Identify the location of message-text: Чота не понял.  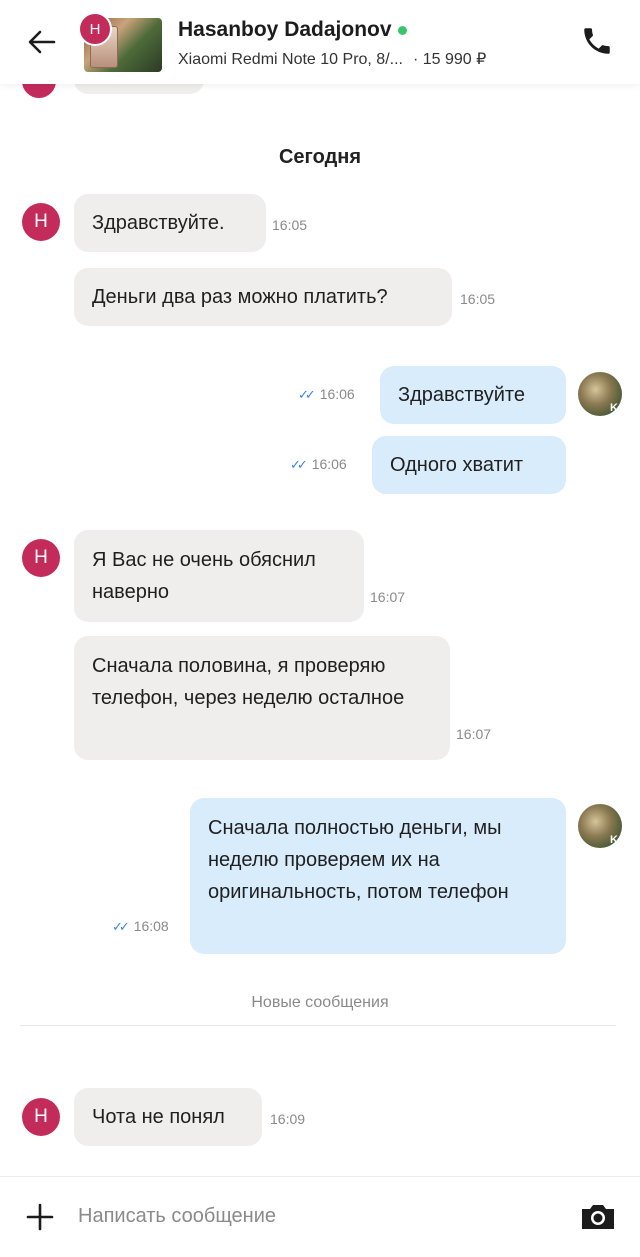
(158, 1117).